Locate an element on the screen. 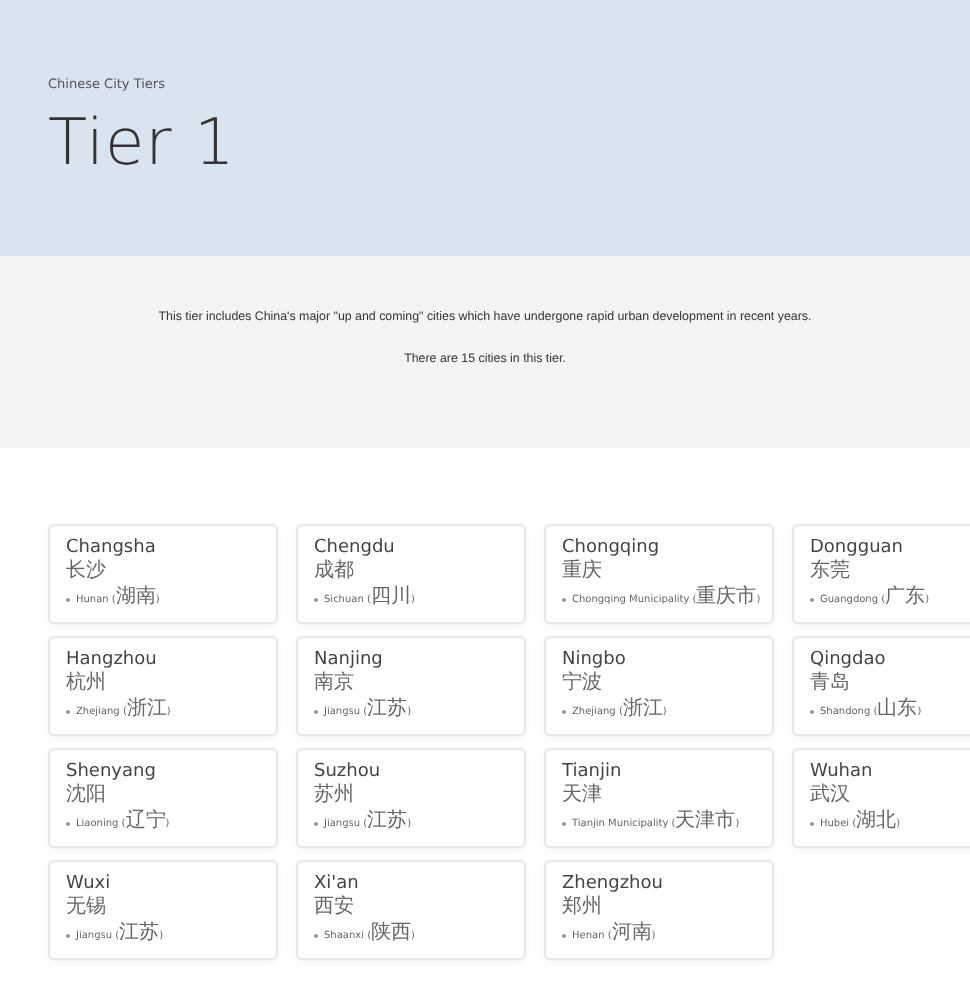 The height and width of the screenshot is (1000, 970). city-chinese-name: 无锡 is located at coordinates (87, 908).